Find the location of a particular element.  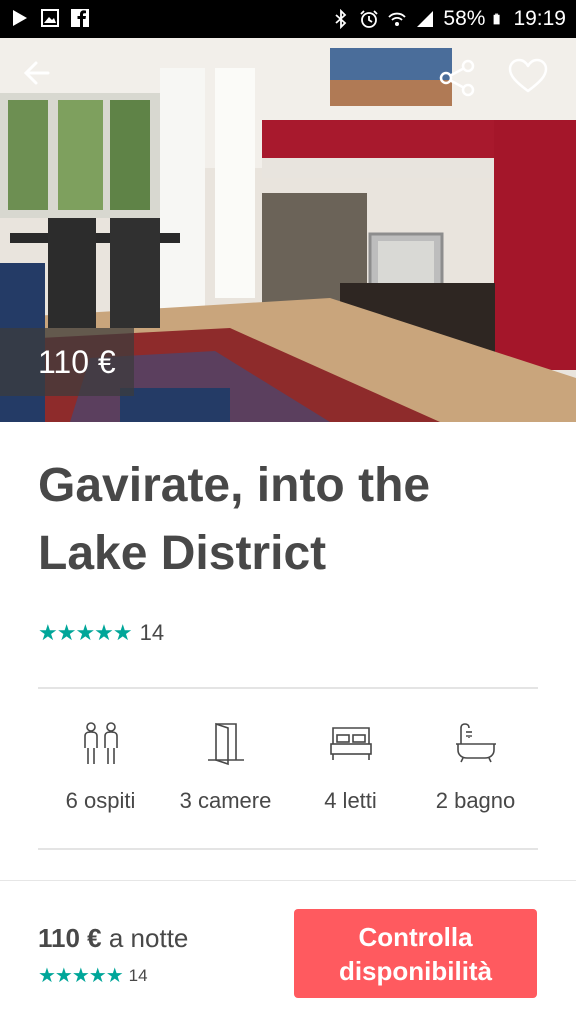

alarm-icon is located at coordinates (369, 19).